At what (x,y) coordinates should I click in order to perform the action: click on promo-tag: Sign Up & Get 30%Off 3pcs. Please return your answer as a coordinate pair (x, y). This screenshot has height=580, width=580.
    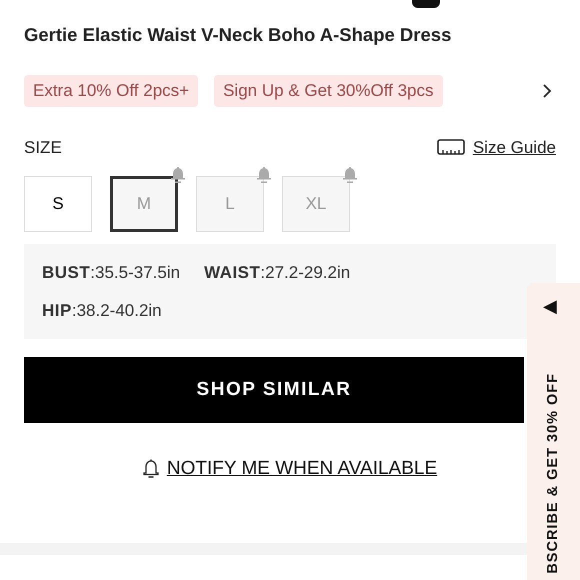
    Looking at the image, I should click on (328, 90).